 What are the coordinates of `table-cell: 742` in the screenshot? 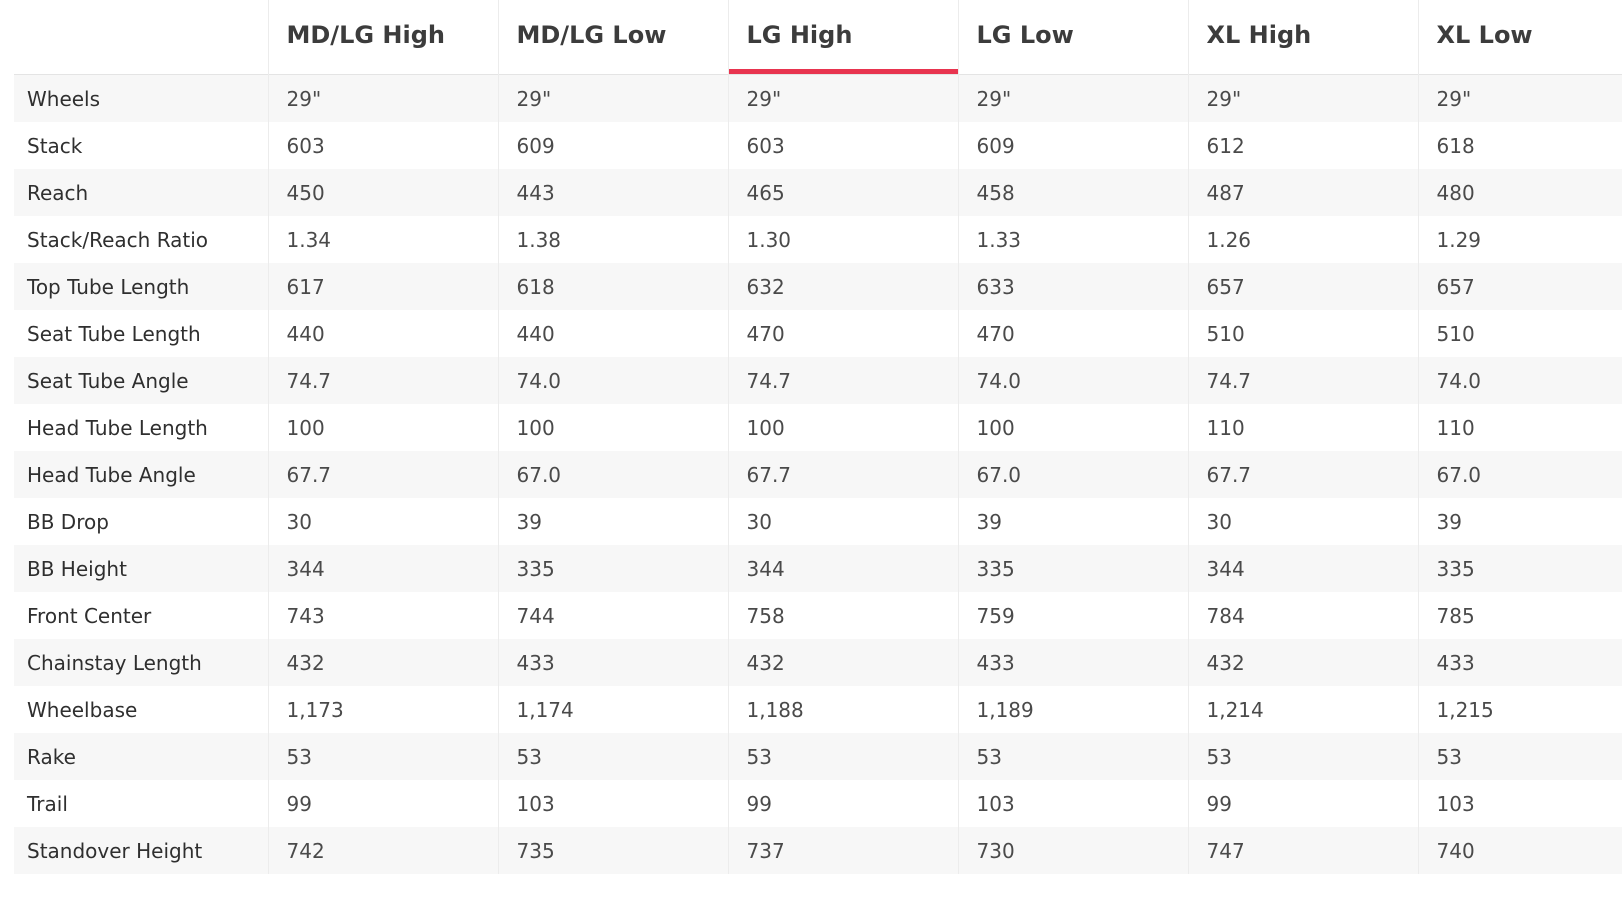 It's located at (382, 850).